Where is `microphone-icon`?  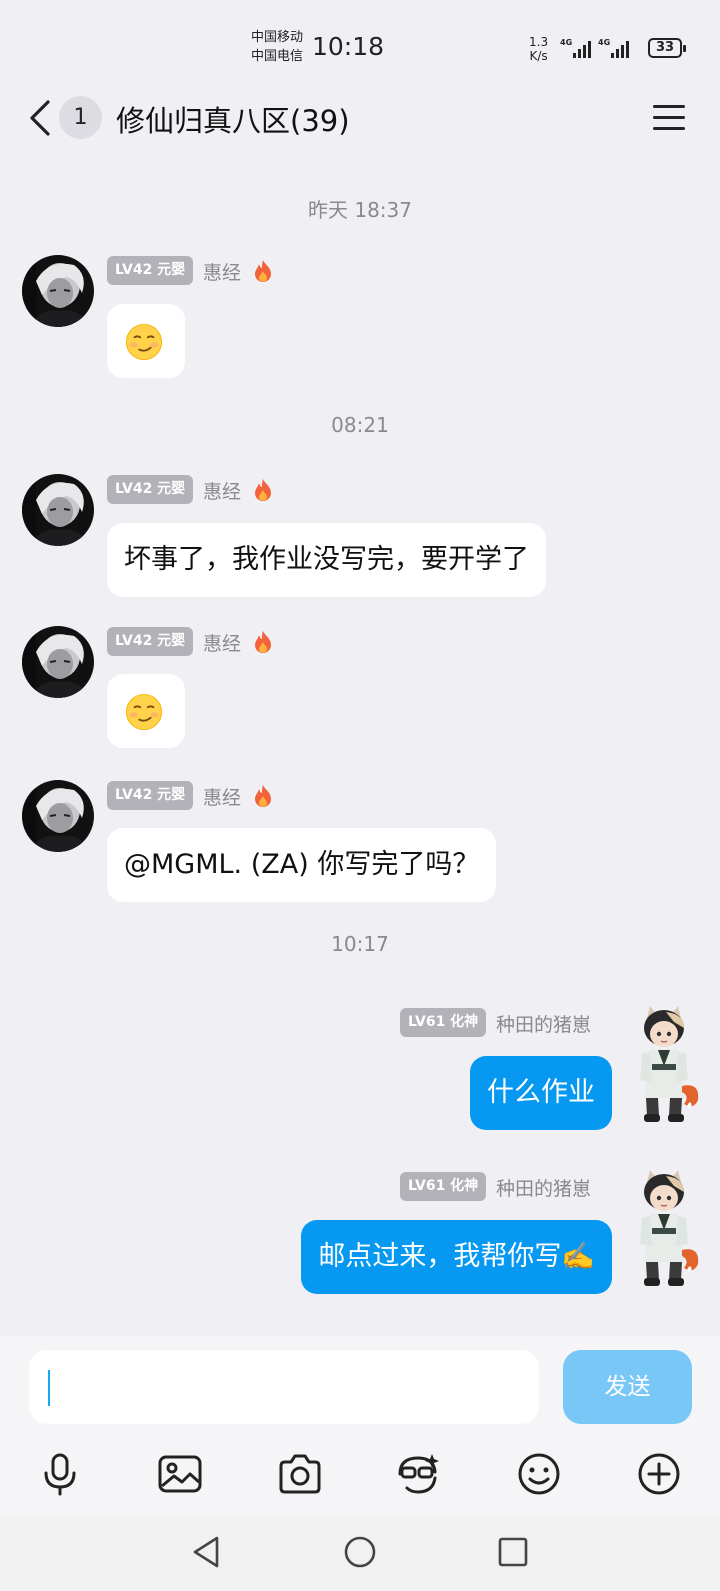
microphone-icon is located at coordinates (60, 1474).